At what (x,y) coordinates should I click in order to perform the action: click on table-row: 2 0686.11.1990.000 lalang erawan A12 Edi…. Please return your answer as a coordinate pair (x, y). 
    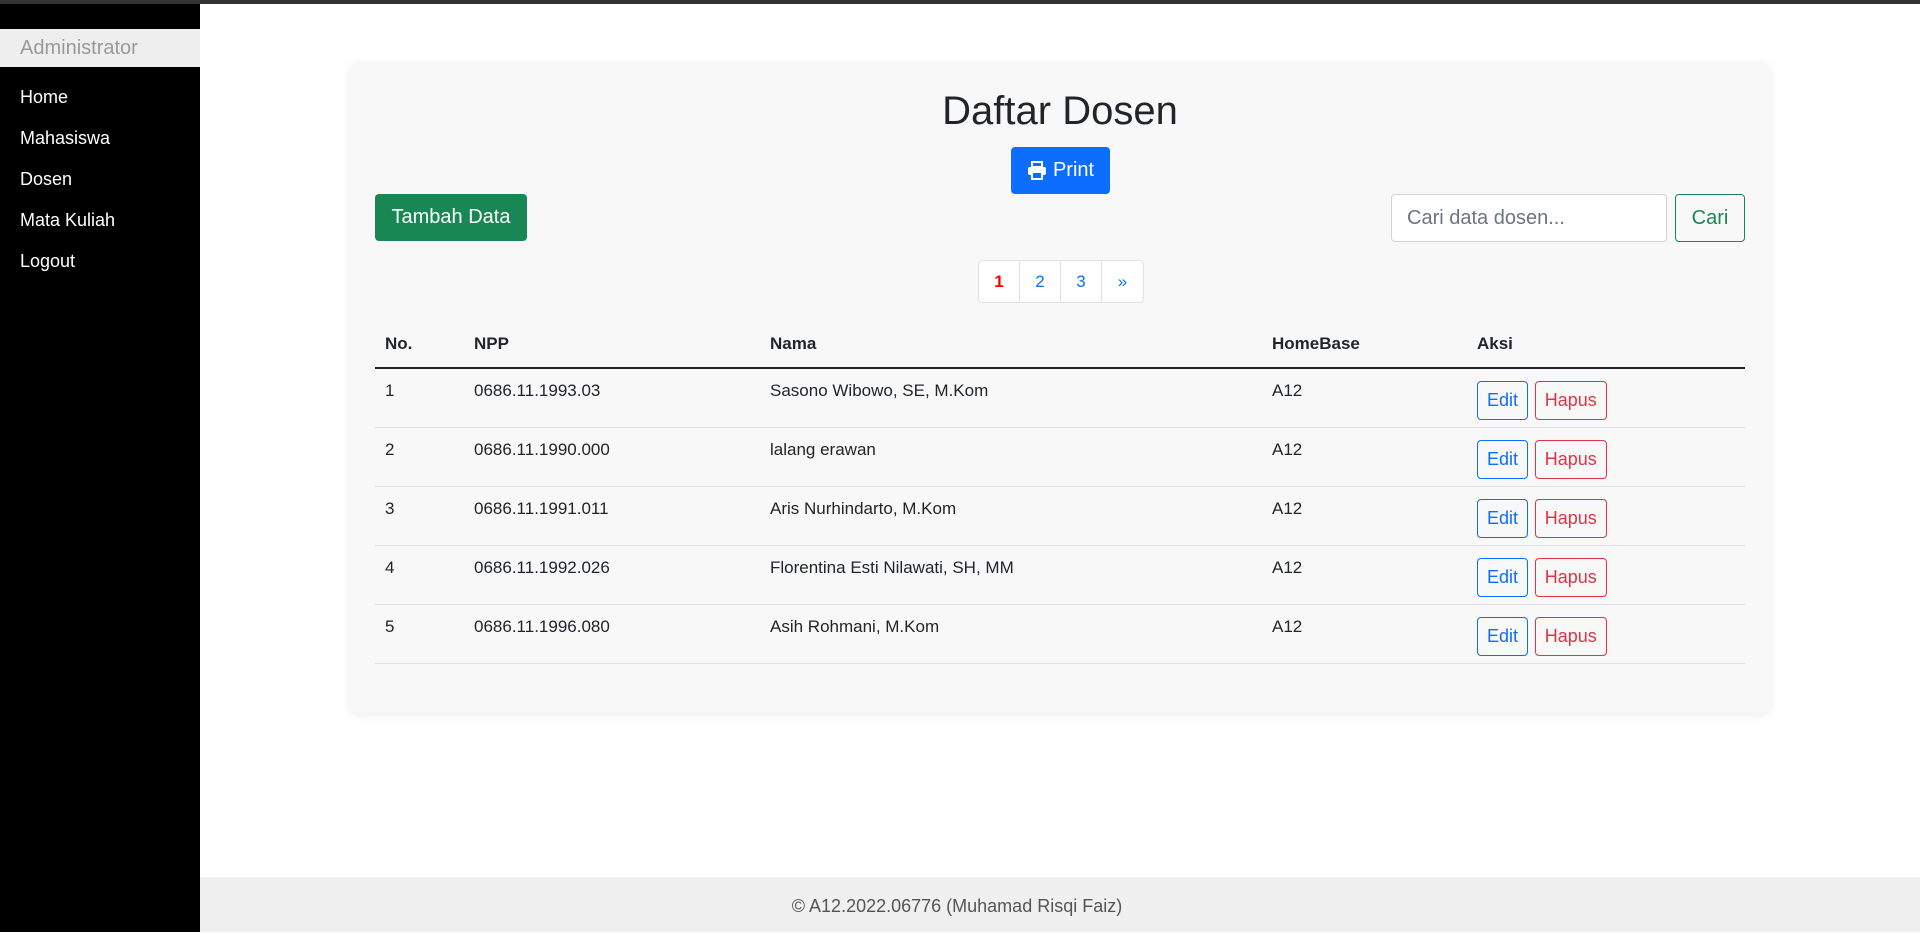
    Looking at the image, I should click on (1060, 457).